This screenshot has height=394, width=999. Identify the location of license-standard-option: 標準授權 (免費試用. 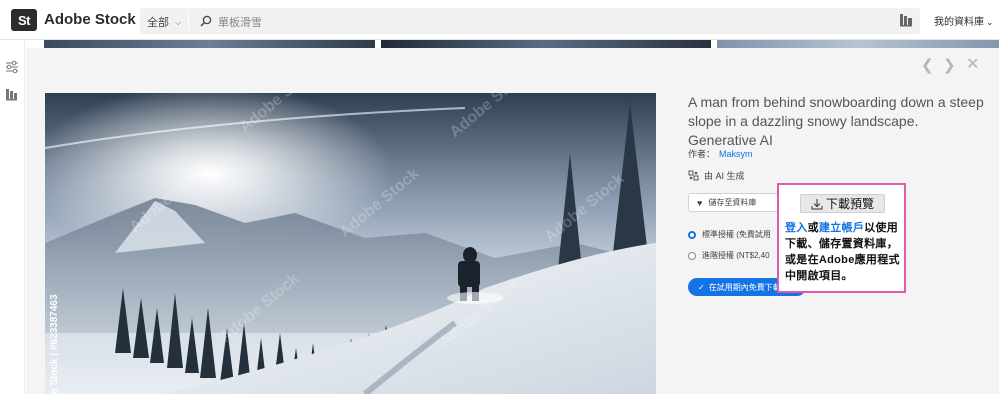
(729, 234).